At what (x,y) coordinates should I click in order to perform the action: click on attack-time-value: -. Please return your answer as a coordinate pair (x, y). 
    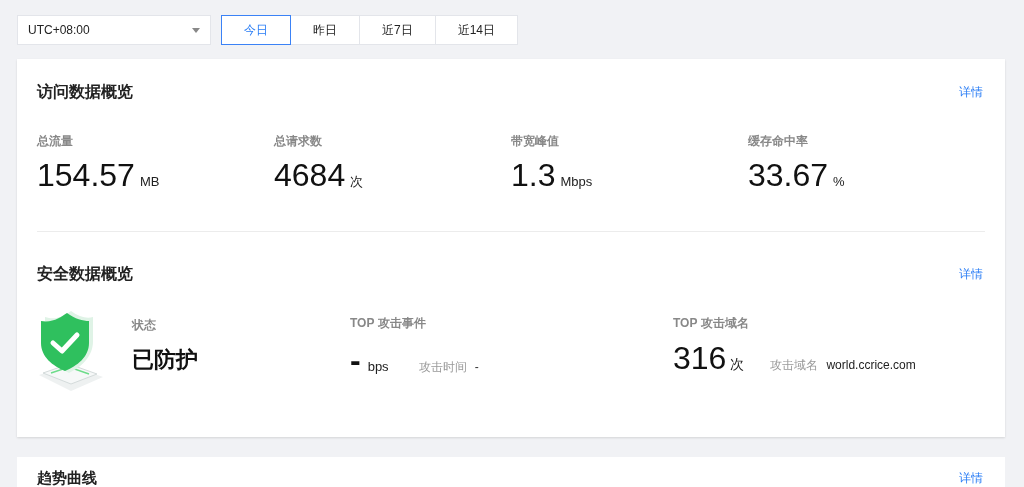
    Looking at the image, I should click on (476, 367).